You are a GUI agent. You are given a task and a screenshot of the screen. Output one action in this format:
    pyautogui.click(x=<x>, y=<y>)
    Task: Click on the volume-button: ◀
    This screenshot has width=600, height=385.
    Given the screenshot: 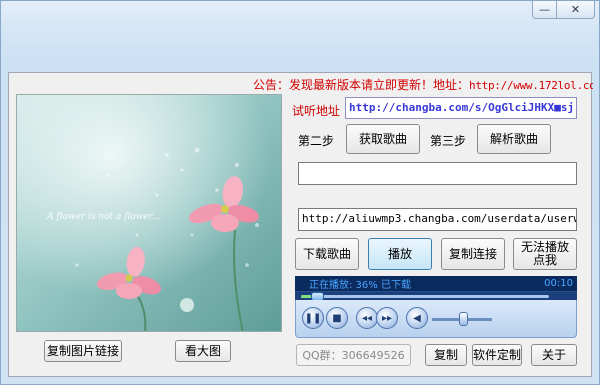 What is the action you would take?
    pyautogui.click(x=417, y=318)
    